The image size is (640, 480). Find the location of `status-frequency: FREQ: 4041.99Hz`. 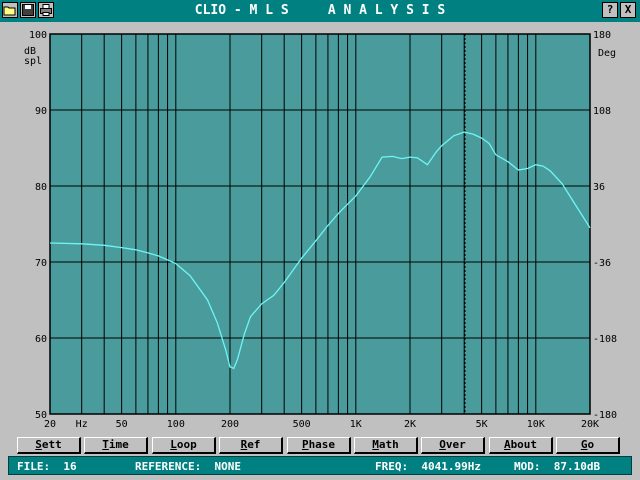

status-frequency: FREQ: 4041.99Hz is located at coordinates (428, 466).